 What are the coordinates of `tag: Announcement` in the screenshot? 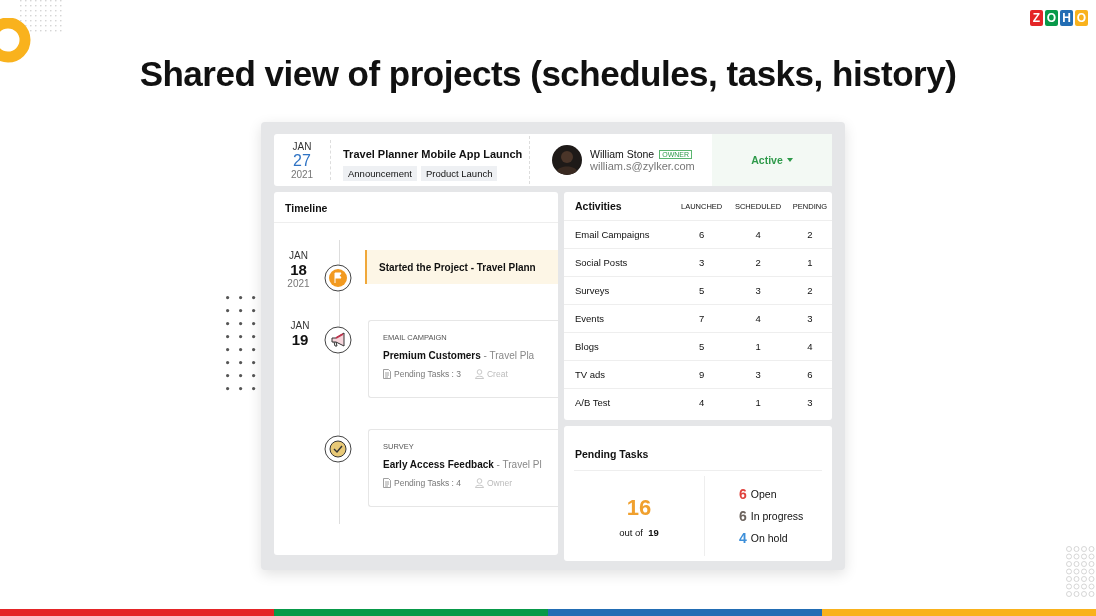 It's located at (380, 173).